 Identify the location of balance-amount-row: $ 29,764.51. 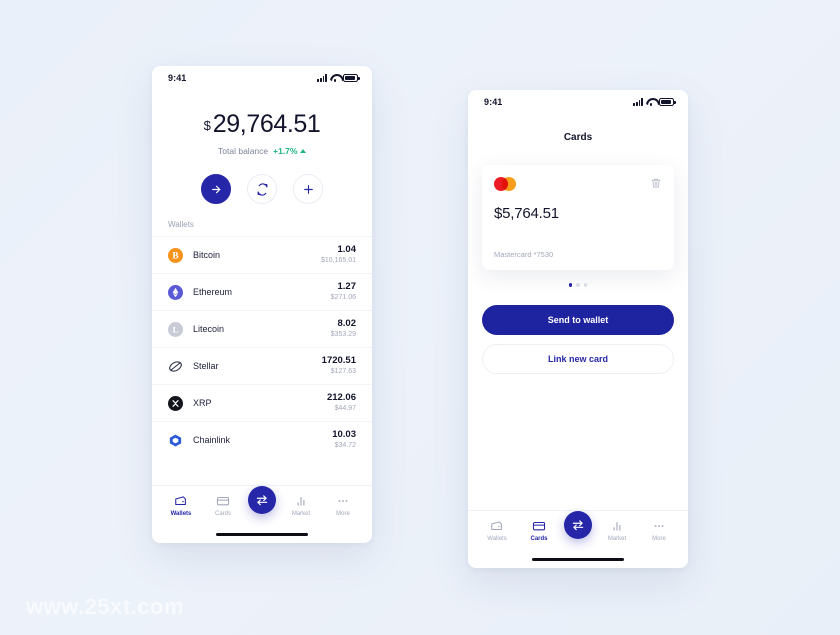
(262, 124).